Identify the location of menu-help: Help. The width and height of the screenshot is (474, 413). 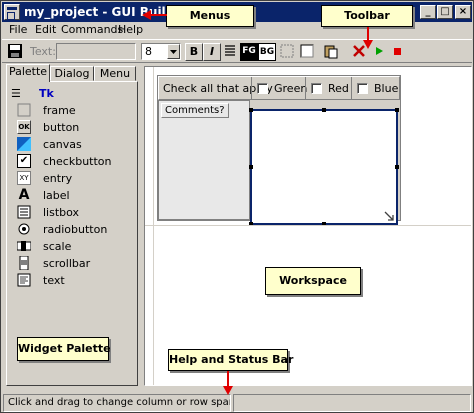
(130, 29).